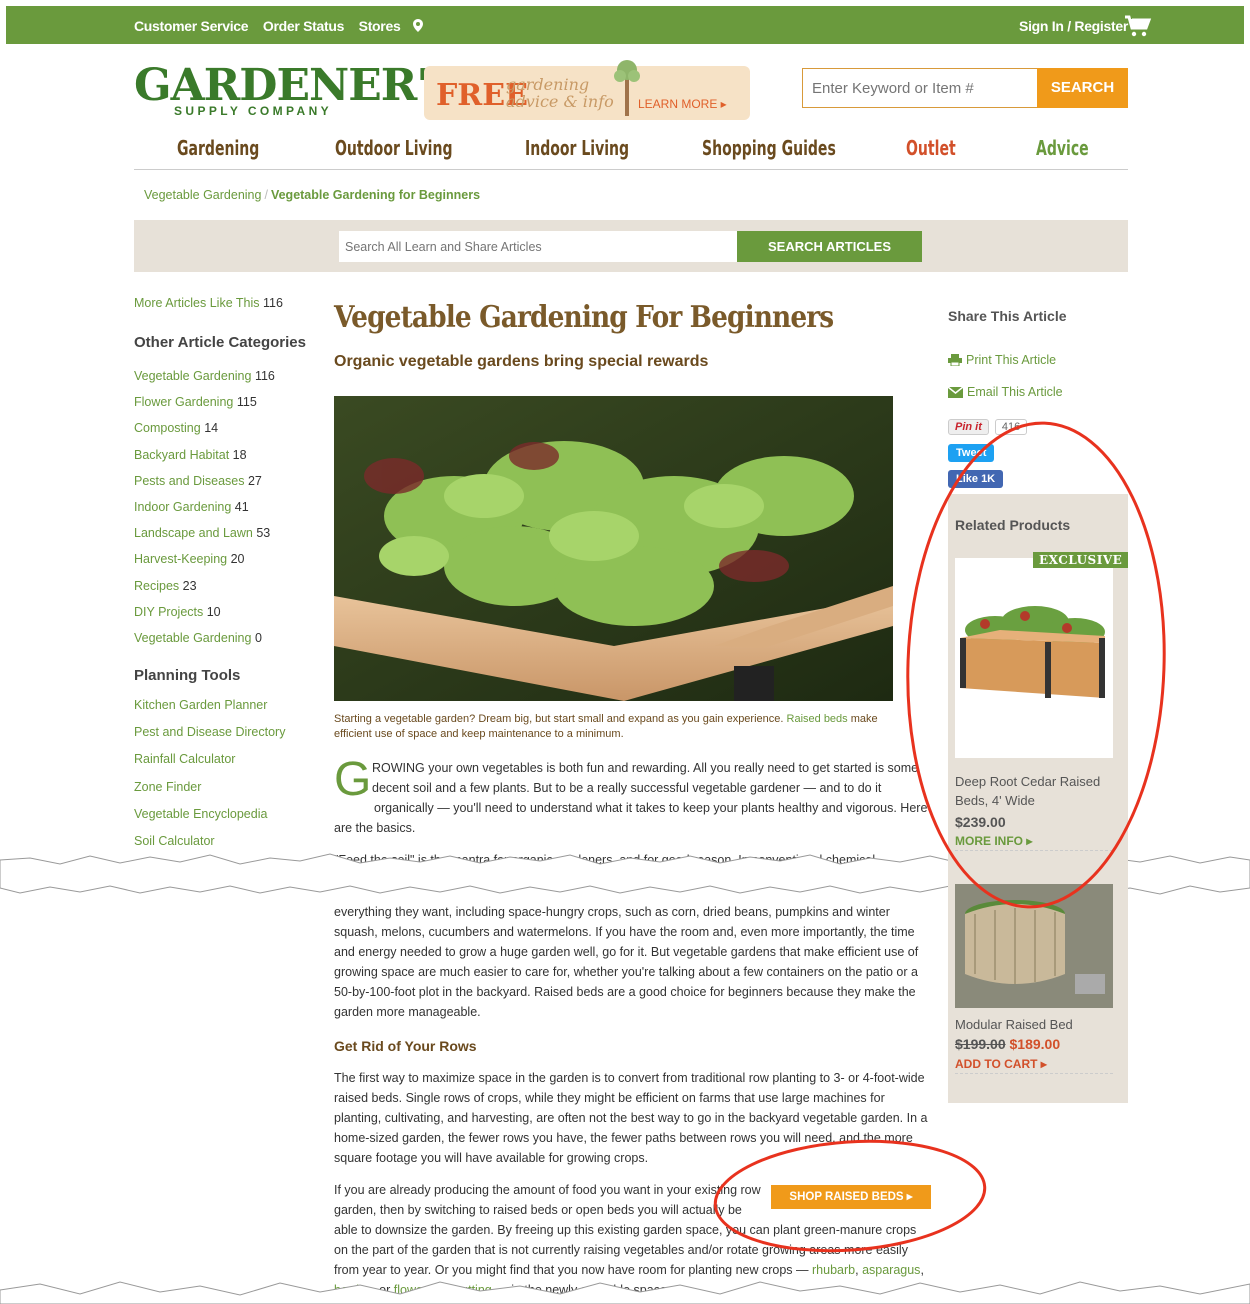  Describe the element at coordinates (955, 392) in the screenshot. I see `envelope-icon` at that location.